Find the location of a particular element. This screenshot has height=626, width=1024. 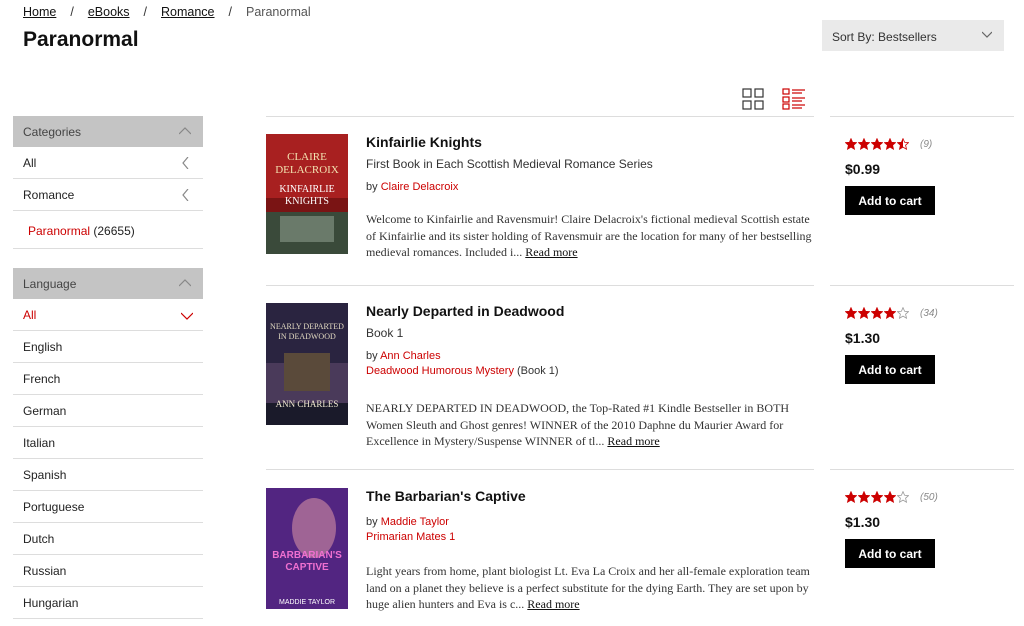

svg-text: KINFAIRLIE is located at coordinates (306, 189).